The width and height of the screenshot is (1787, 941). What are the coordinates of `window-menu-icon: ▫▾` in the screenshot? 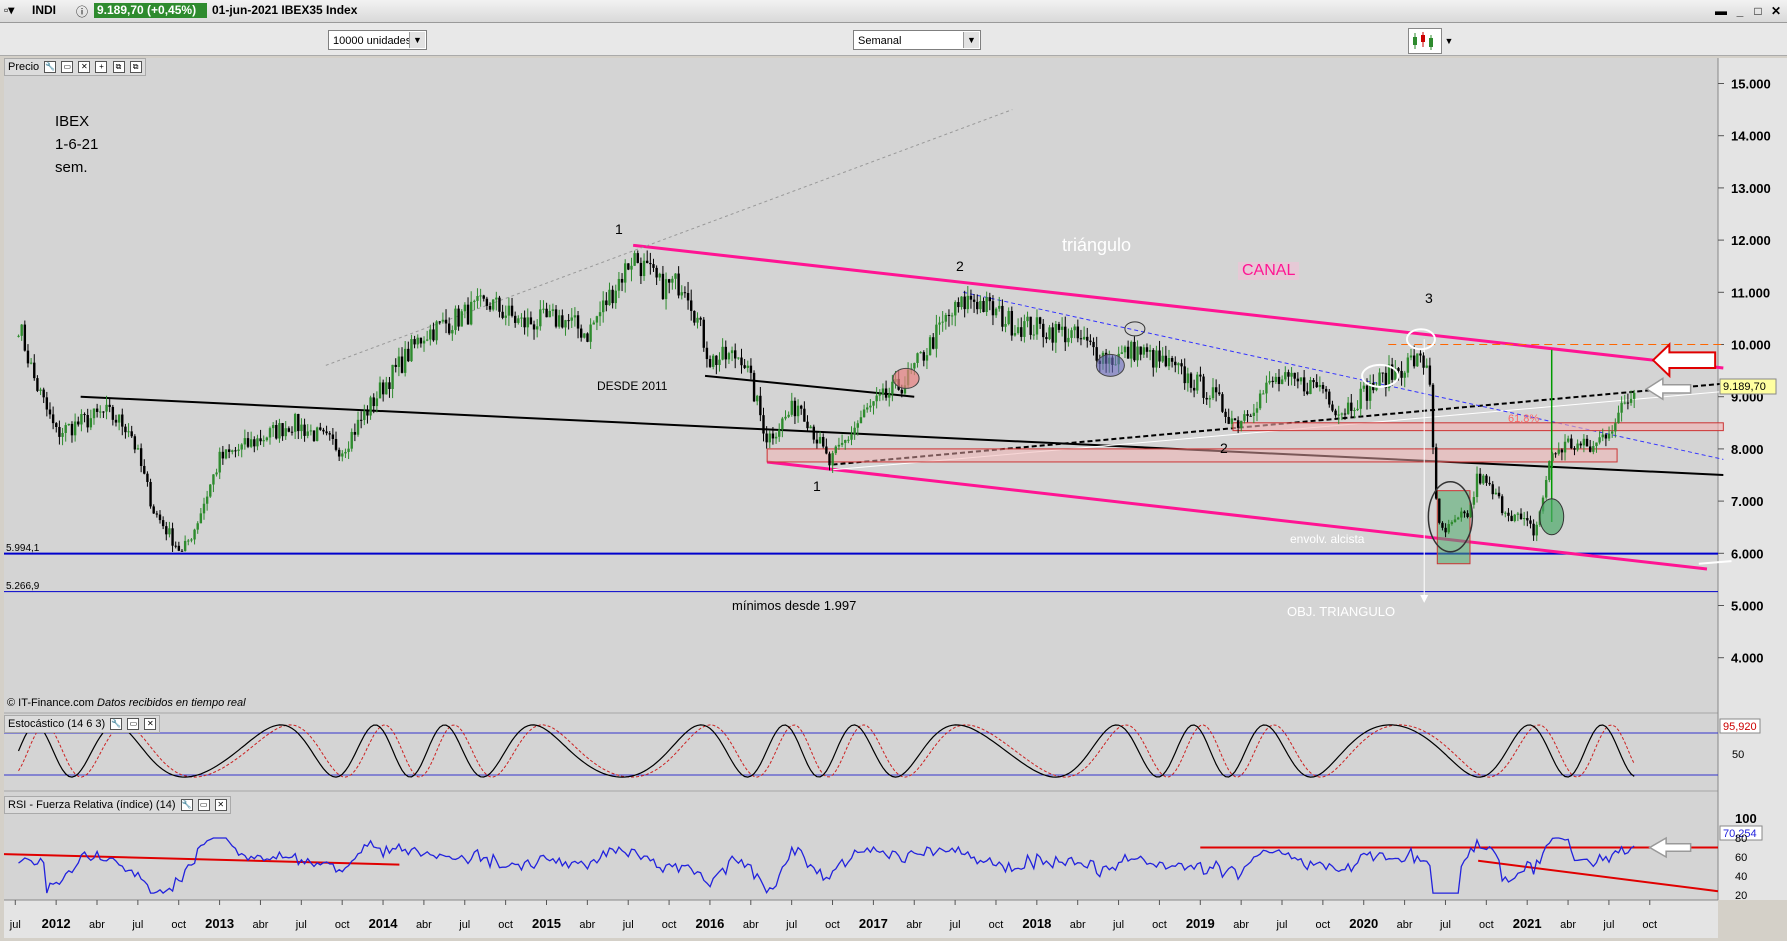 It's located at (9, 10).